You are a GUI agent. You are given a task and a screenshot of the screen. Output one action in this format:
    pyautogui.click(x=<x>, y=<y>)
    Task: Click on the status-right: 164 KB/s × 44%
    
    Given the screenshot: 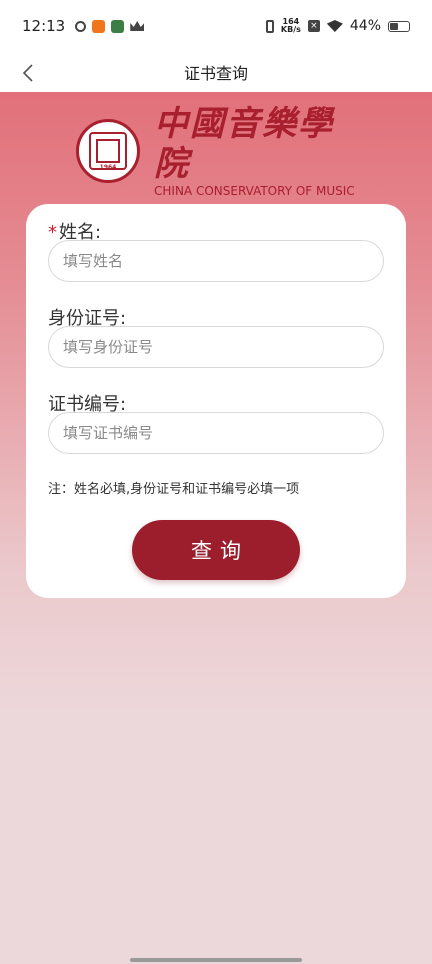 What is the action you would take?
    pyautogui.click(x=337, y=26)
    